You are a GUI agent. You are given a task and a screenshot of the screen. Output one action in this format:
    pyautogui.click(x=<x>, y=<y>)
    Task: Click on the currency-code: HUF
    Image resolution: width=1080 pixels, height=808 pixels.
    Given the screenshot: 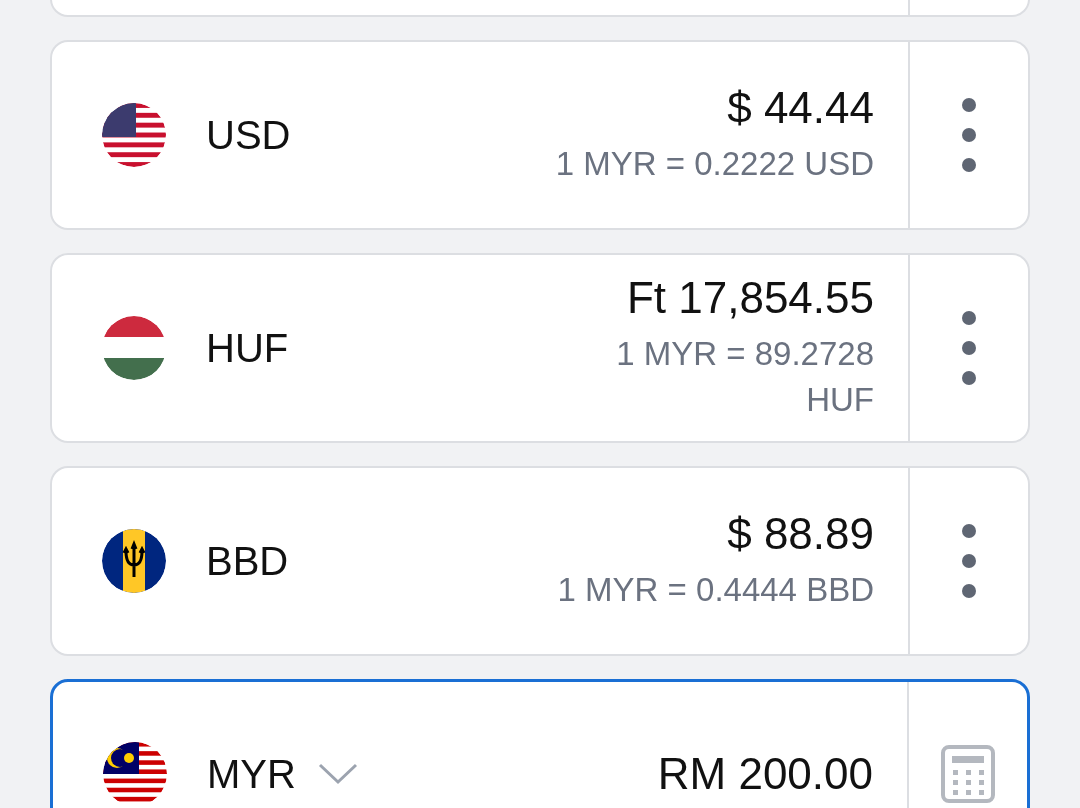 What is the action you would take?
    pyautogui.click(x=247, y=348)
    